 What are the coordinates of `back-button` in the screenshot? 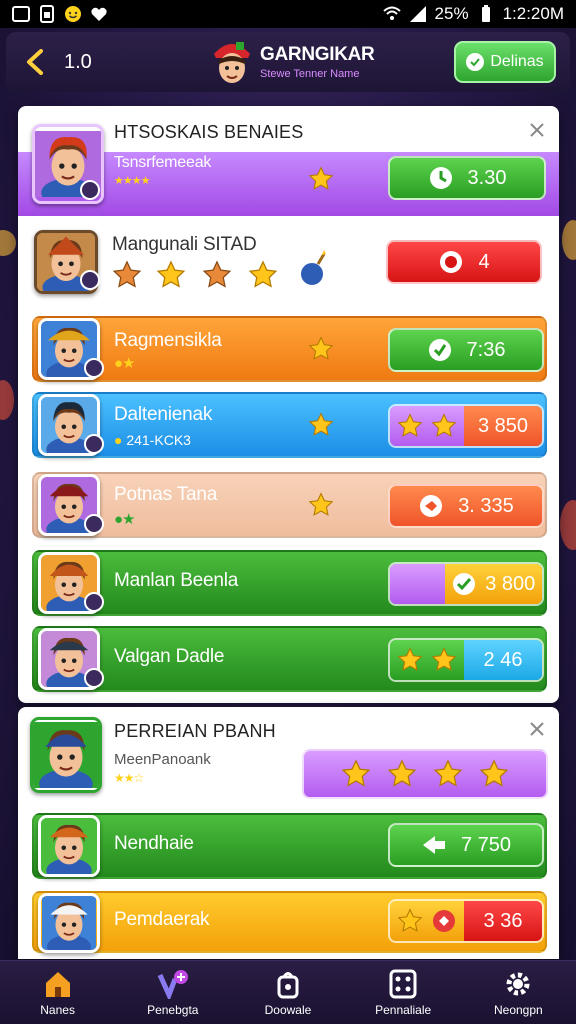 It's located at (35, 62).